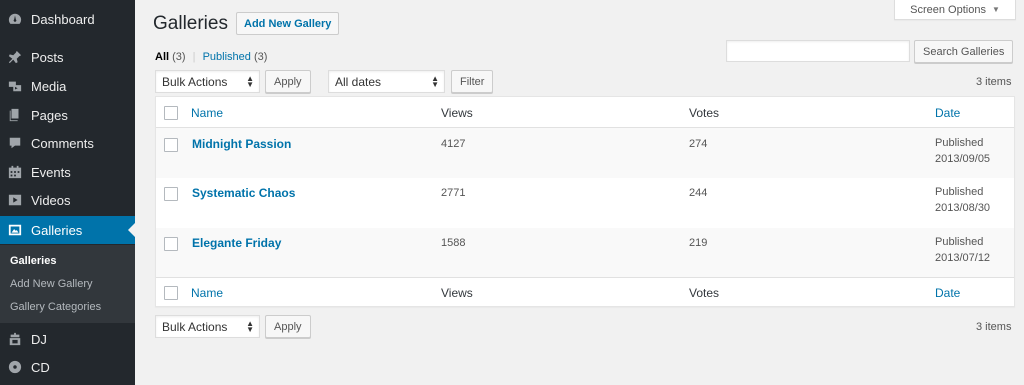 The width and height of the screenshot is (1024, 385). What do you see at coordinates (386, 81) in the screenshot?
I see `dates-filter-select: All dates ▲ ▼` at bounding box center [386, 81].